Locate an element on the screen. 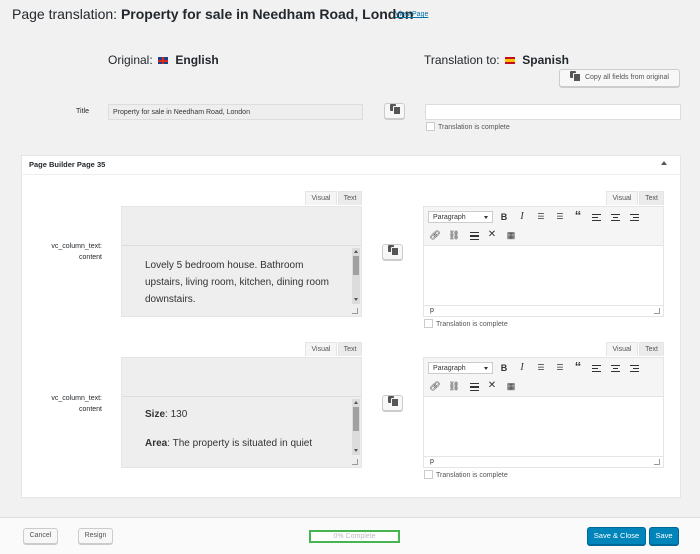 The width and height of the screenshot is (700, 554). translation-language-heading: Translation to: Spanish is located at coordinates (496, 60).